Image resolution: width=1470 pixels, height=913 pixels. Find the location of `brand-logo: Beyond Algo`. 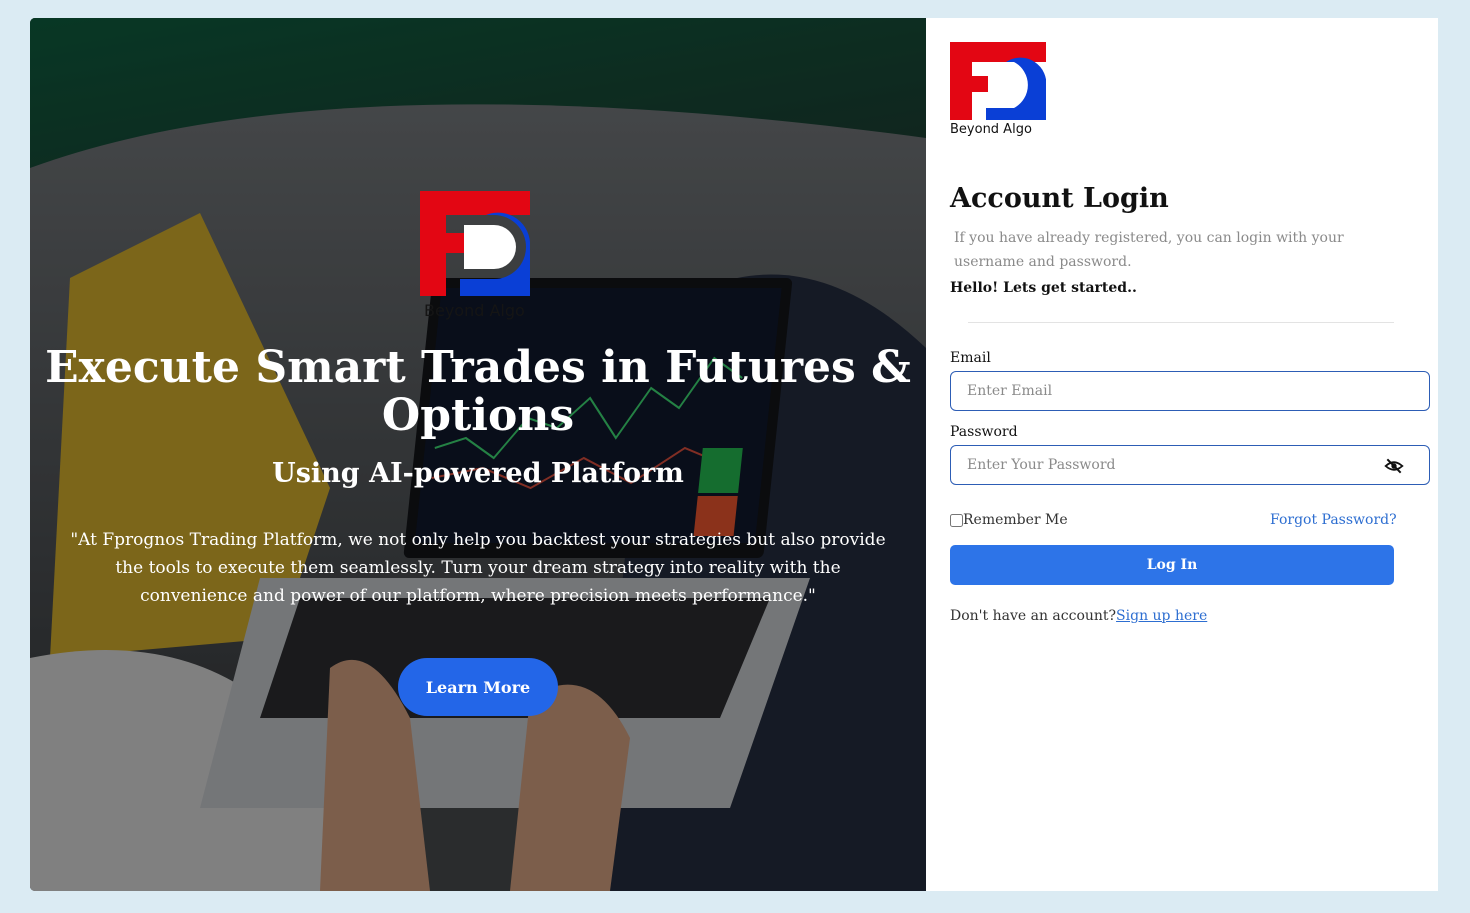

brand-logo: Beyond Algo is located at coordinates (1000, 92).